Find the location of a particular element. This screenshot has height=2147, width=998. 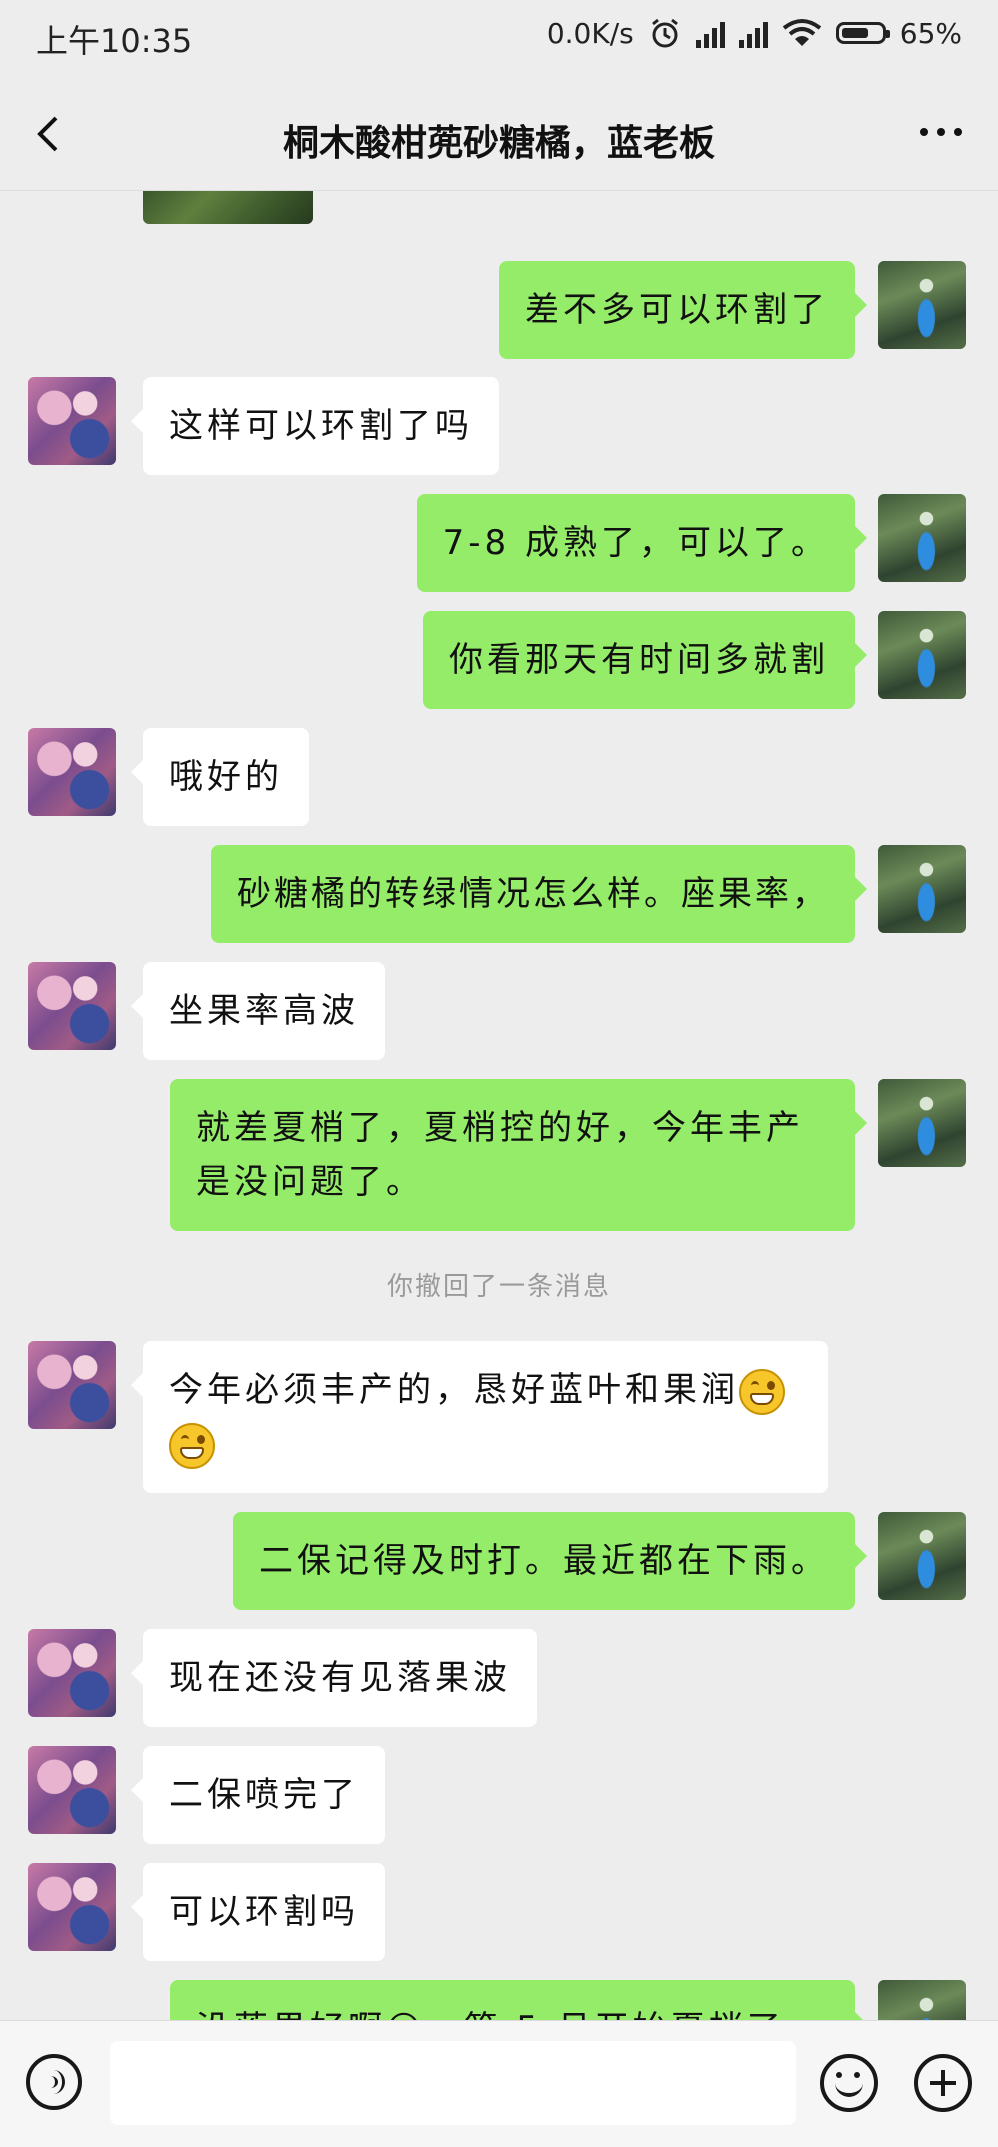

message-bubble-out: 7-8 成熟了，可以了。 is located at coordinates (642, 543).